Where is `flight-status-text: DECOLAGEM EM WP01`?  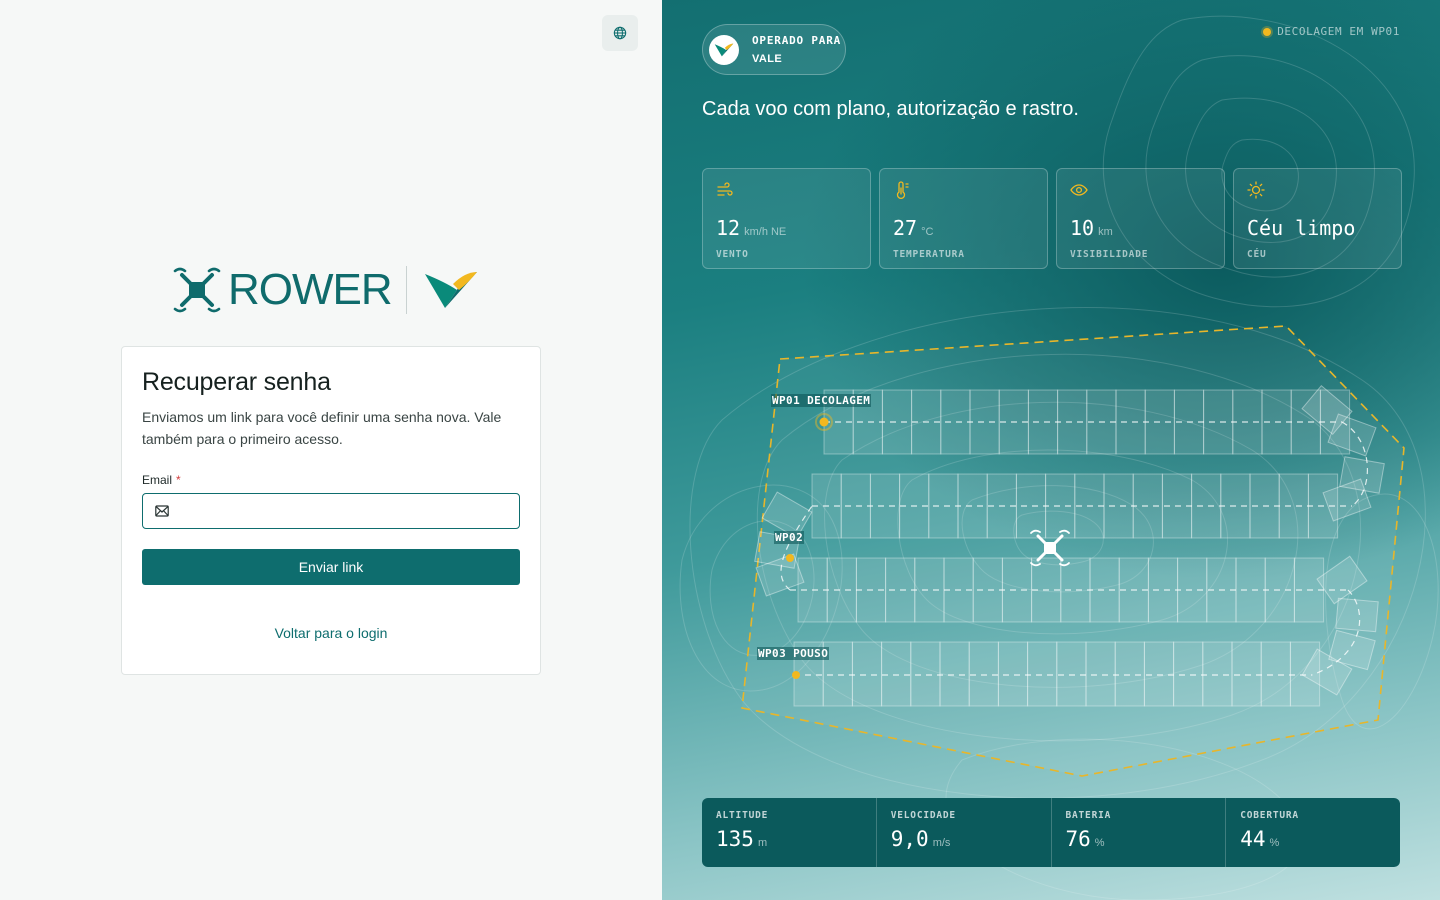
flight-status-text: DECOLAGEM EM WP01 is located at coordinates (1338, 31).